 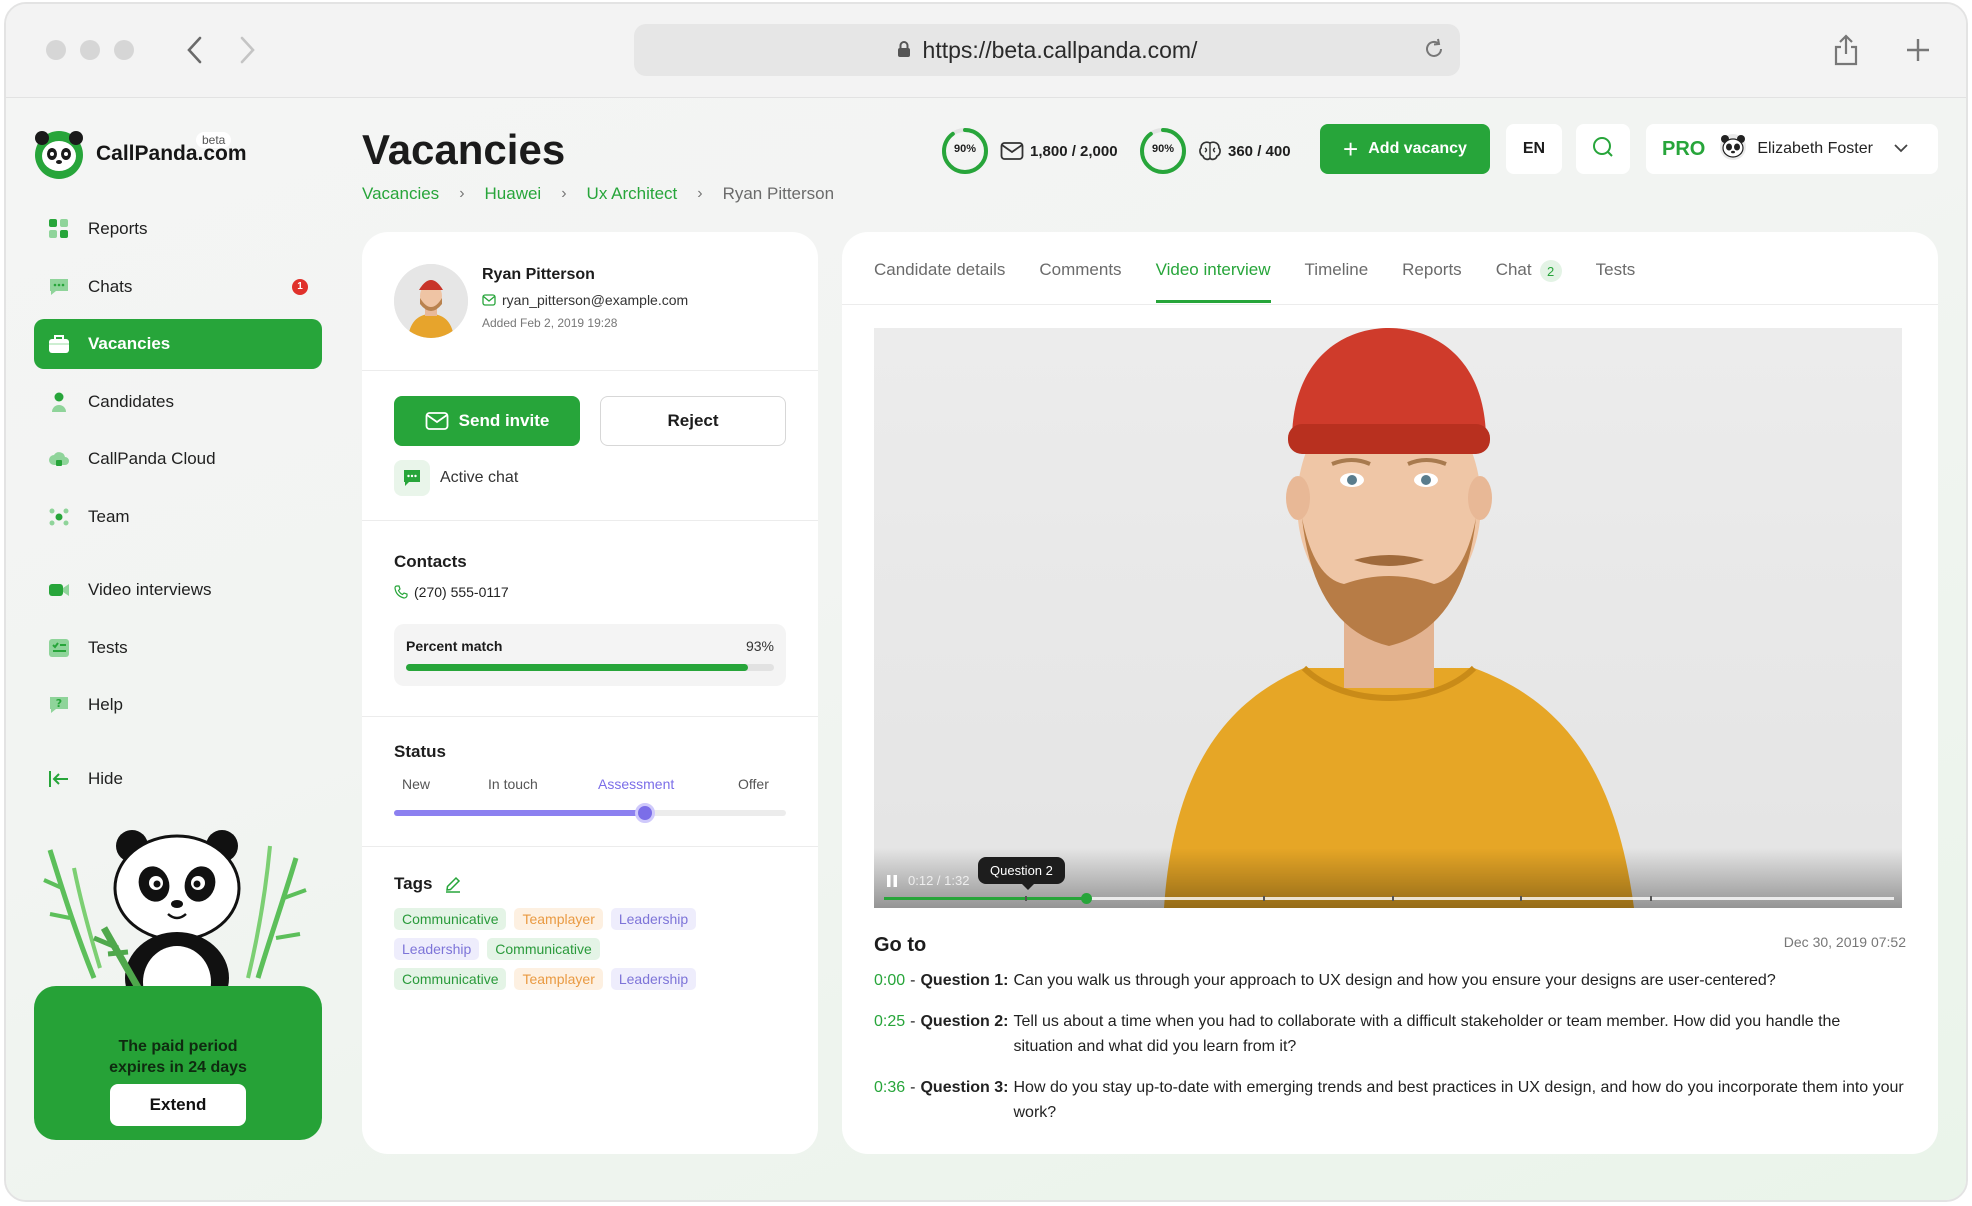 What do you see at coordinates (124, 50) in the screenshot?
I see `window-zoom-dot` at bounding box center [124, 50].